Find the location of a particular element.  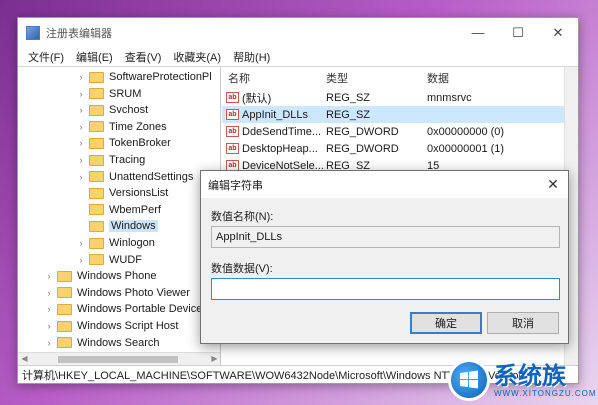

tree-item-label: SoftwareProtectionPl is located at coordinates (160, 77).